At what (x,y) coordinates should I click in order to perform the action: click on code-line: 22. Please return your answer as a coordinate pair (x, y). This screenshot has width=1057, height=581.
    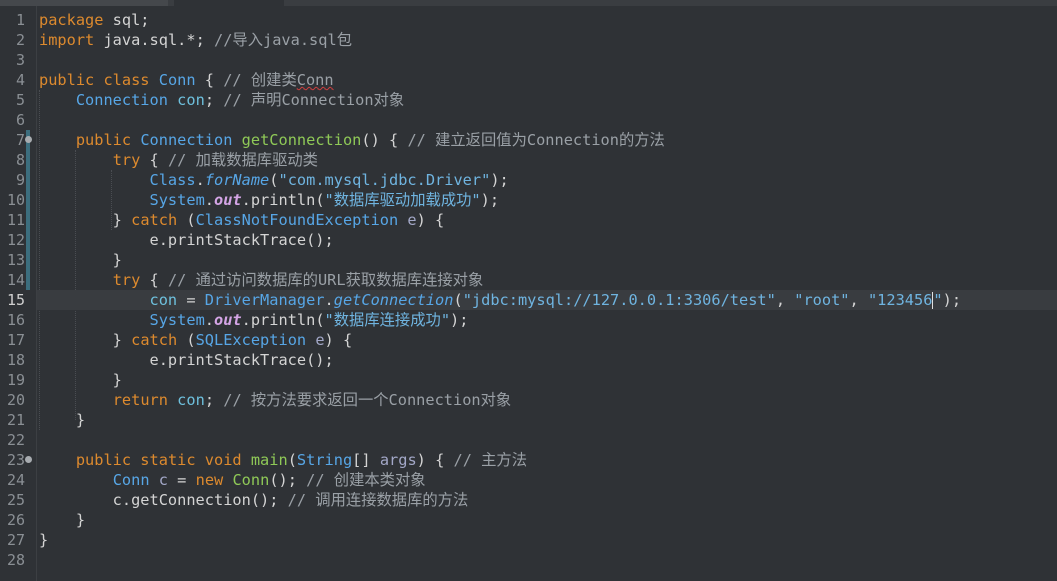
    Looking at the image, I should click on (532, 440).